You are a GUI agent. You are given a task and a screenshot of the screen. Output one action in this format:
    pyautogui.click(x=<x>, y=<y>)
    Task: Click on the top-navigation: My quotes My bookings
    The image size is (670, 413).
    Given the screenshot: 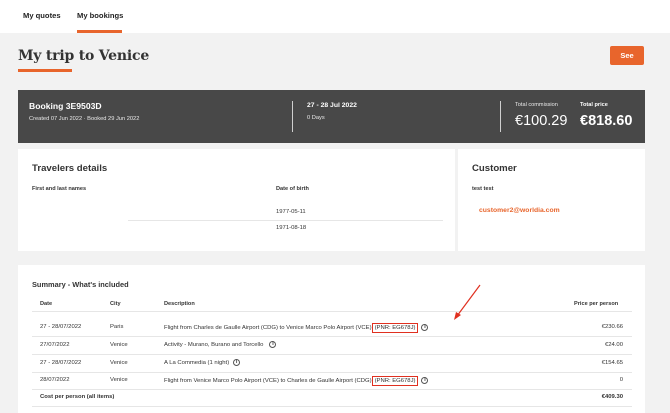 What is the action you would take?
    pyautogui.click(x=335, y=16)
    